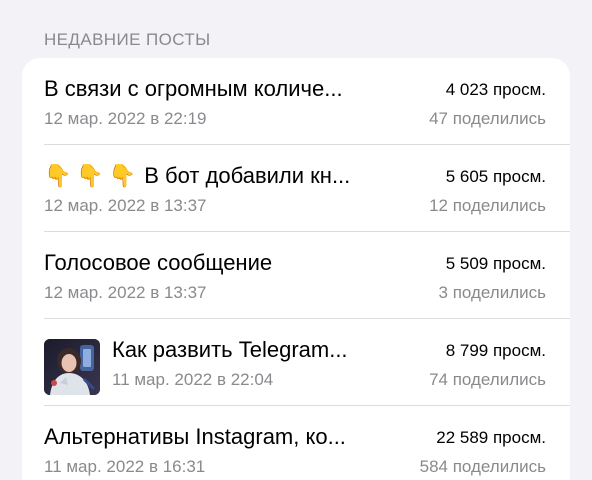  I want to click on post-shares: 3 поделились, so click(492, 292).